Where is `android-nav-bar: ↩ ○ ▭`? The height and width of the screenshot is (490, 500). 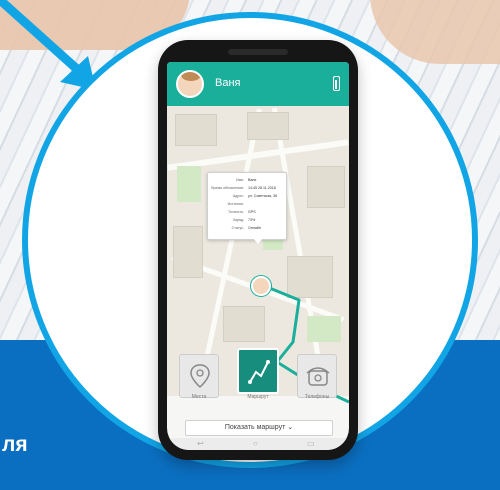 android-nav-bar: ↩ ○ ▭ is located at coordinates (258, 444).